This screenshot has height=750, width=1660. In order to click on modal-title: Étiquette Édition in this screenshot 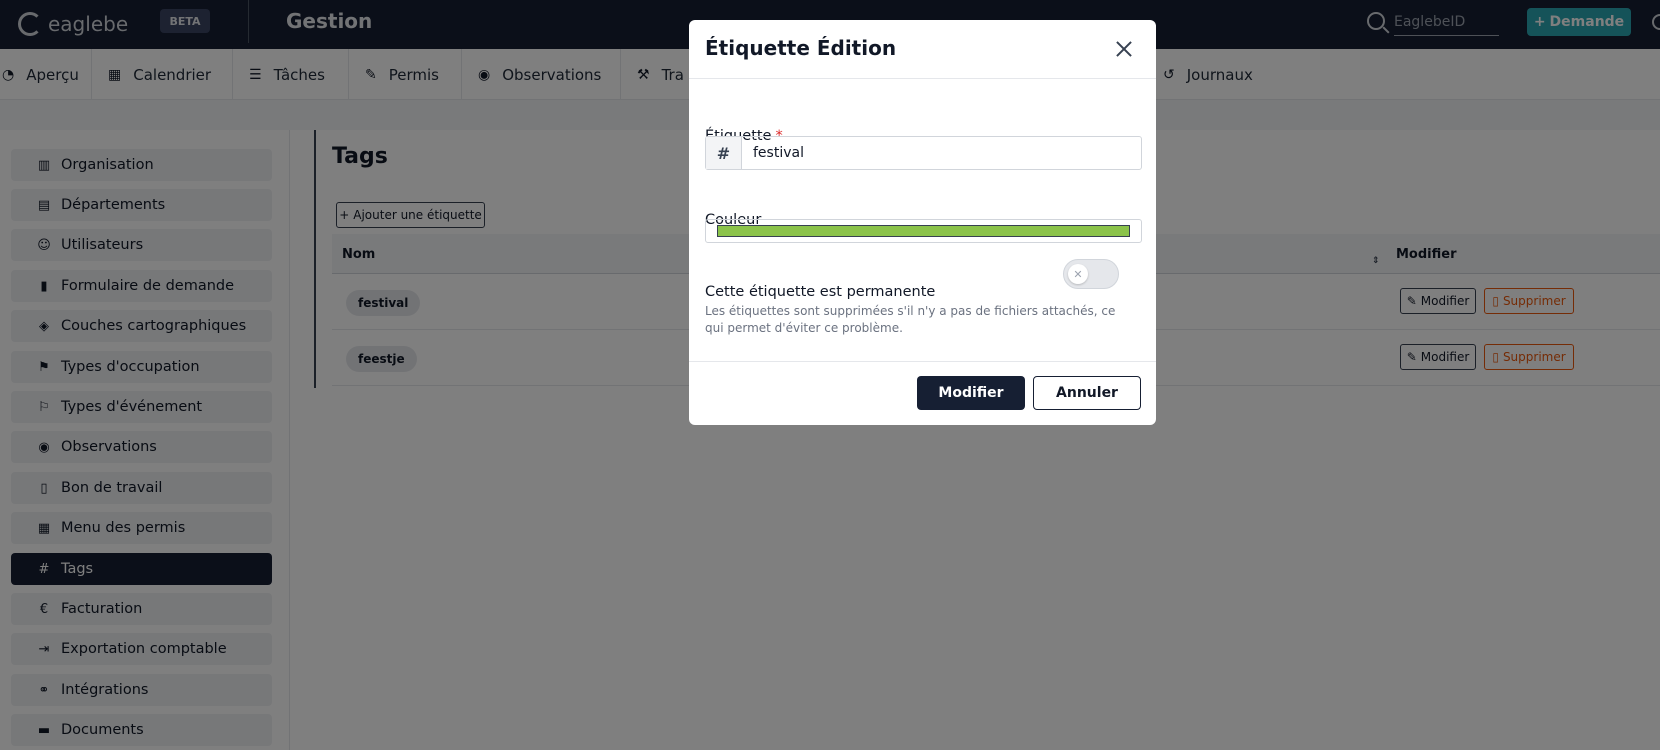, I will do `click(801, 48)`.